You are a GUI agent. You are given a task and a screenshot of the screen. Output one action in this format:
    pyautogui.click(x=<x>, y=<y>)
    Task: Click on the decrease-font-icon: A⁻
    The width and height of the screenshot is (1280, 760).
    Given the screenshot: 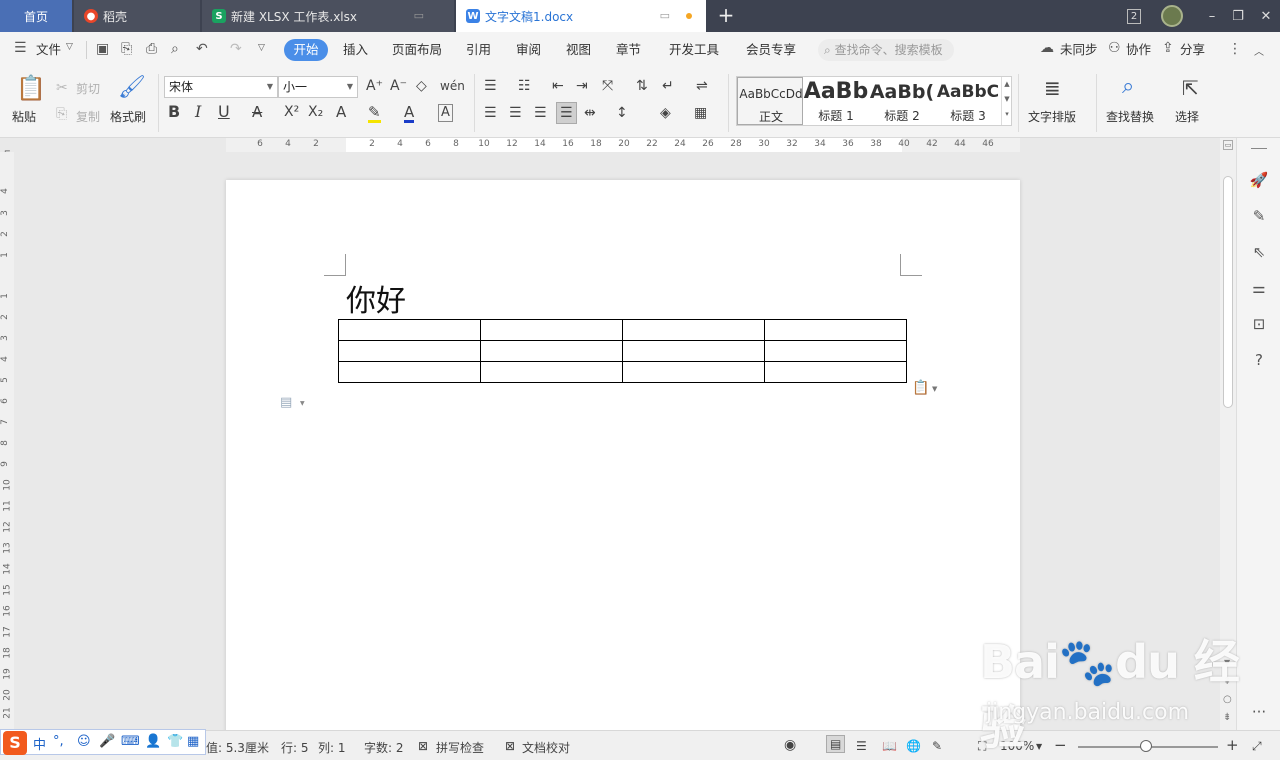 What is the action you would take?
    pyautogui.click(x=398, y=86)
    